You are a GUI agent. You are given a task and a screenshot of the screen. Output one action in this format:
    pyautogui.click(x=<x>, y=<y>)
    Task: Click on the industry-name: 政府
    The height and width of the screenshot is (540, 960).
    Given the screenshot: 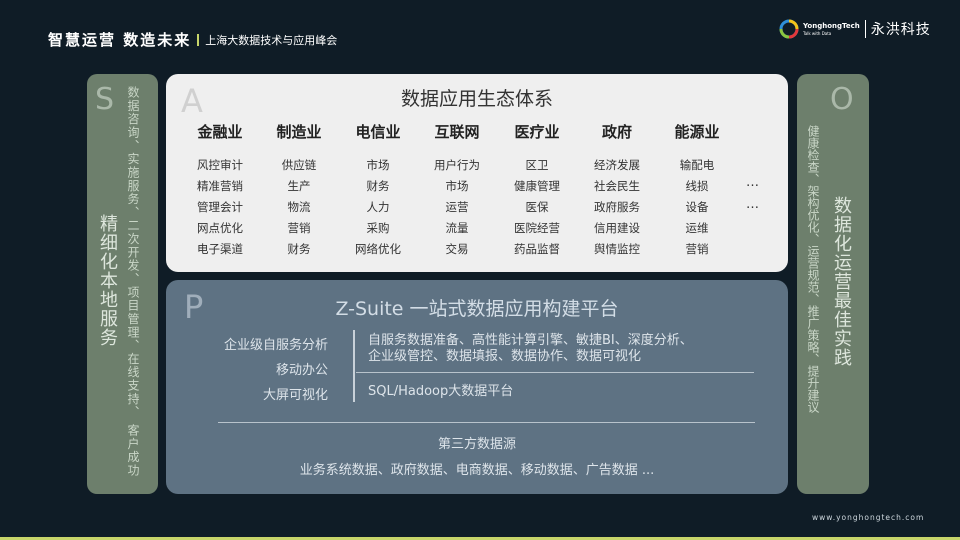 What is the action you would take?
    pyautogui.click(x=616, y=132)
    